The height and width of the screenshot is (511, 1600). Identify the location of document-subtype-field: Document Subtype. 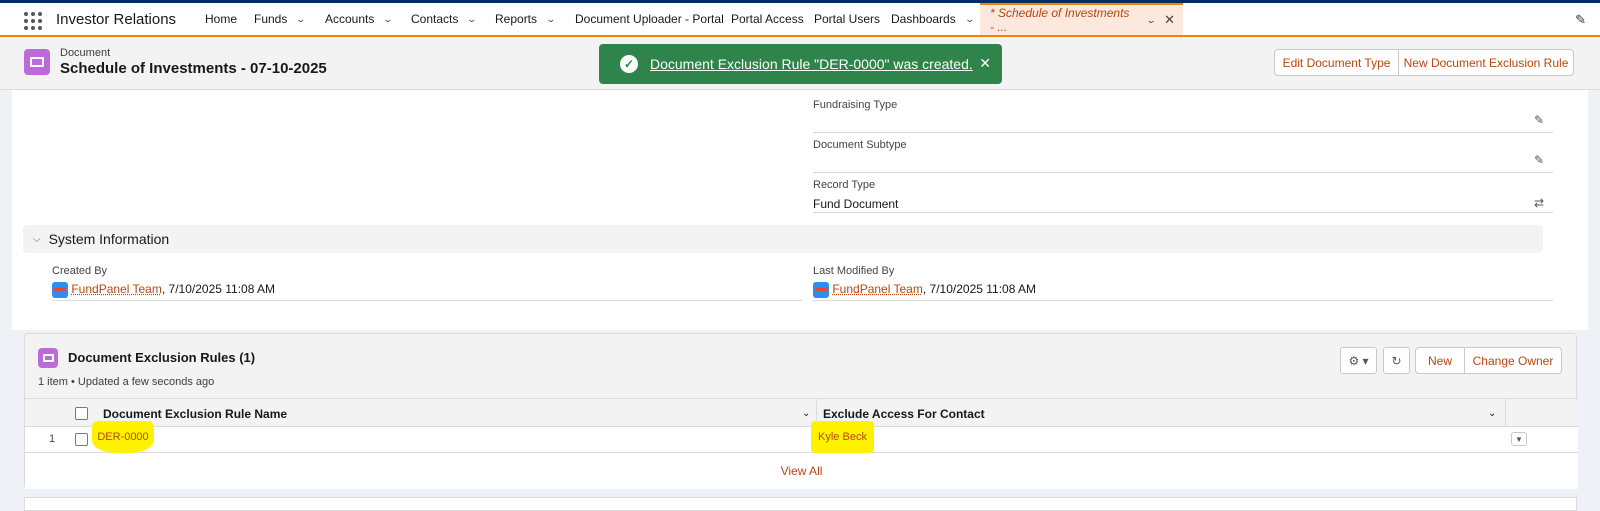
(860, 148).